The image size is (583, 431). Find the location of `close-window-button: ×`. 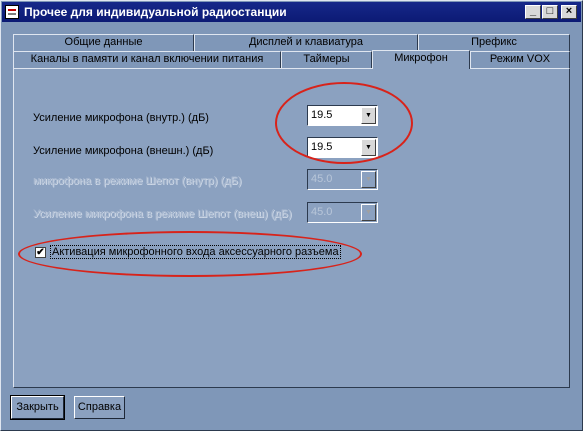

close-window-button: × is located at coordinates (569, 12).